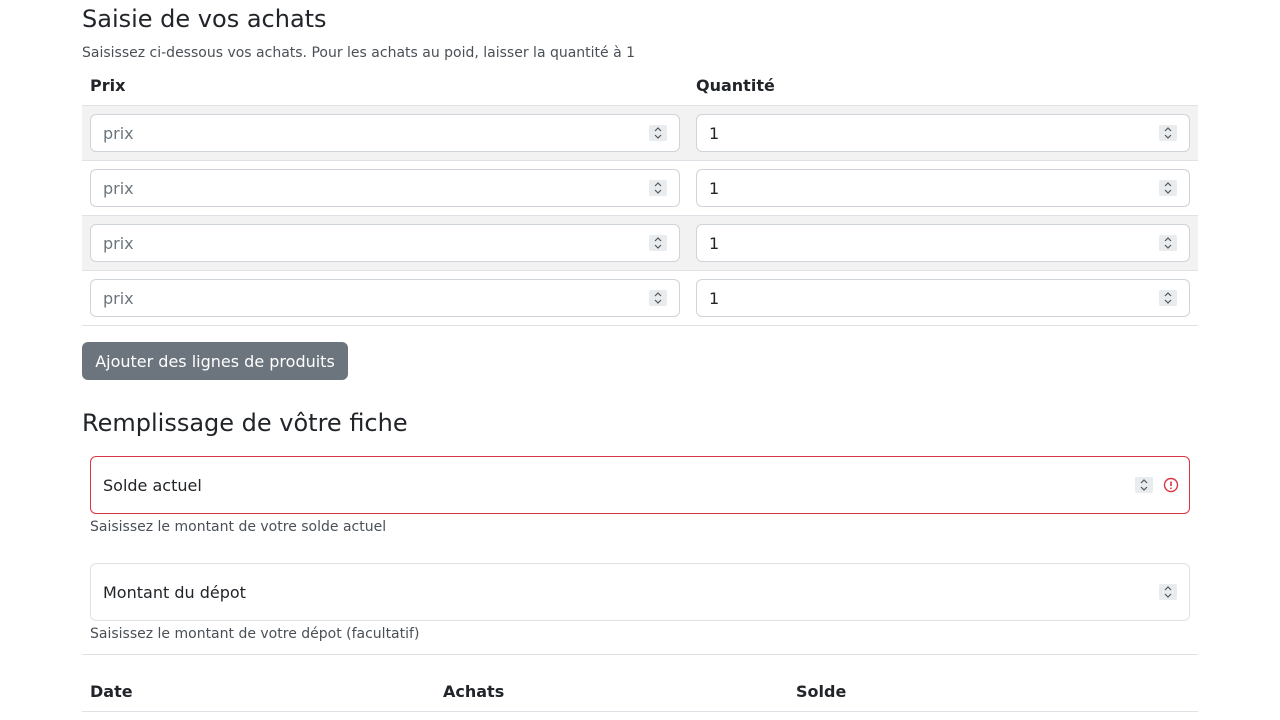  Describe the element at coordinates (204, 19) in the screenshot. I see `purchases-title: Saisie de vos achats` at that location.